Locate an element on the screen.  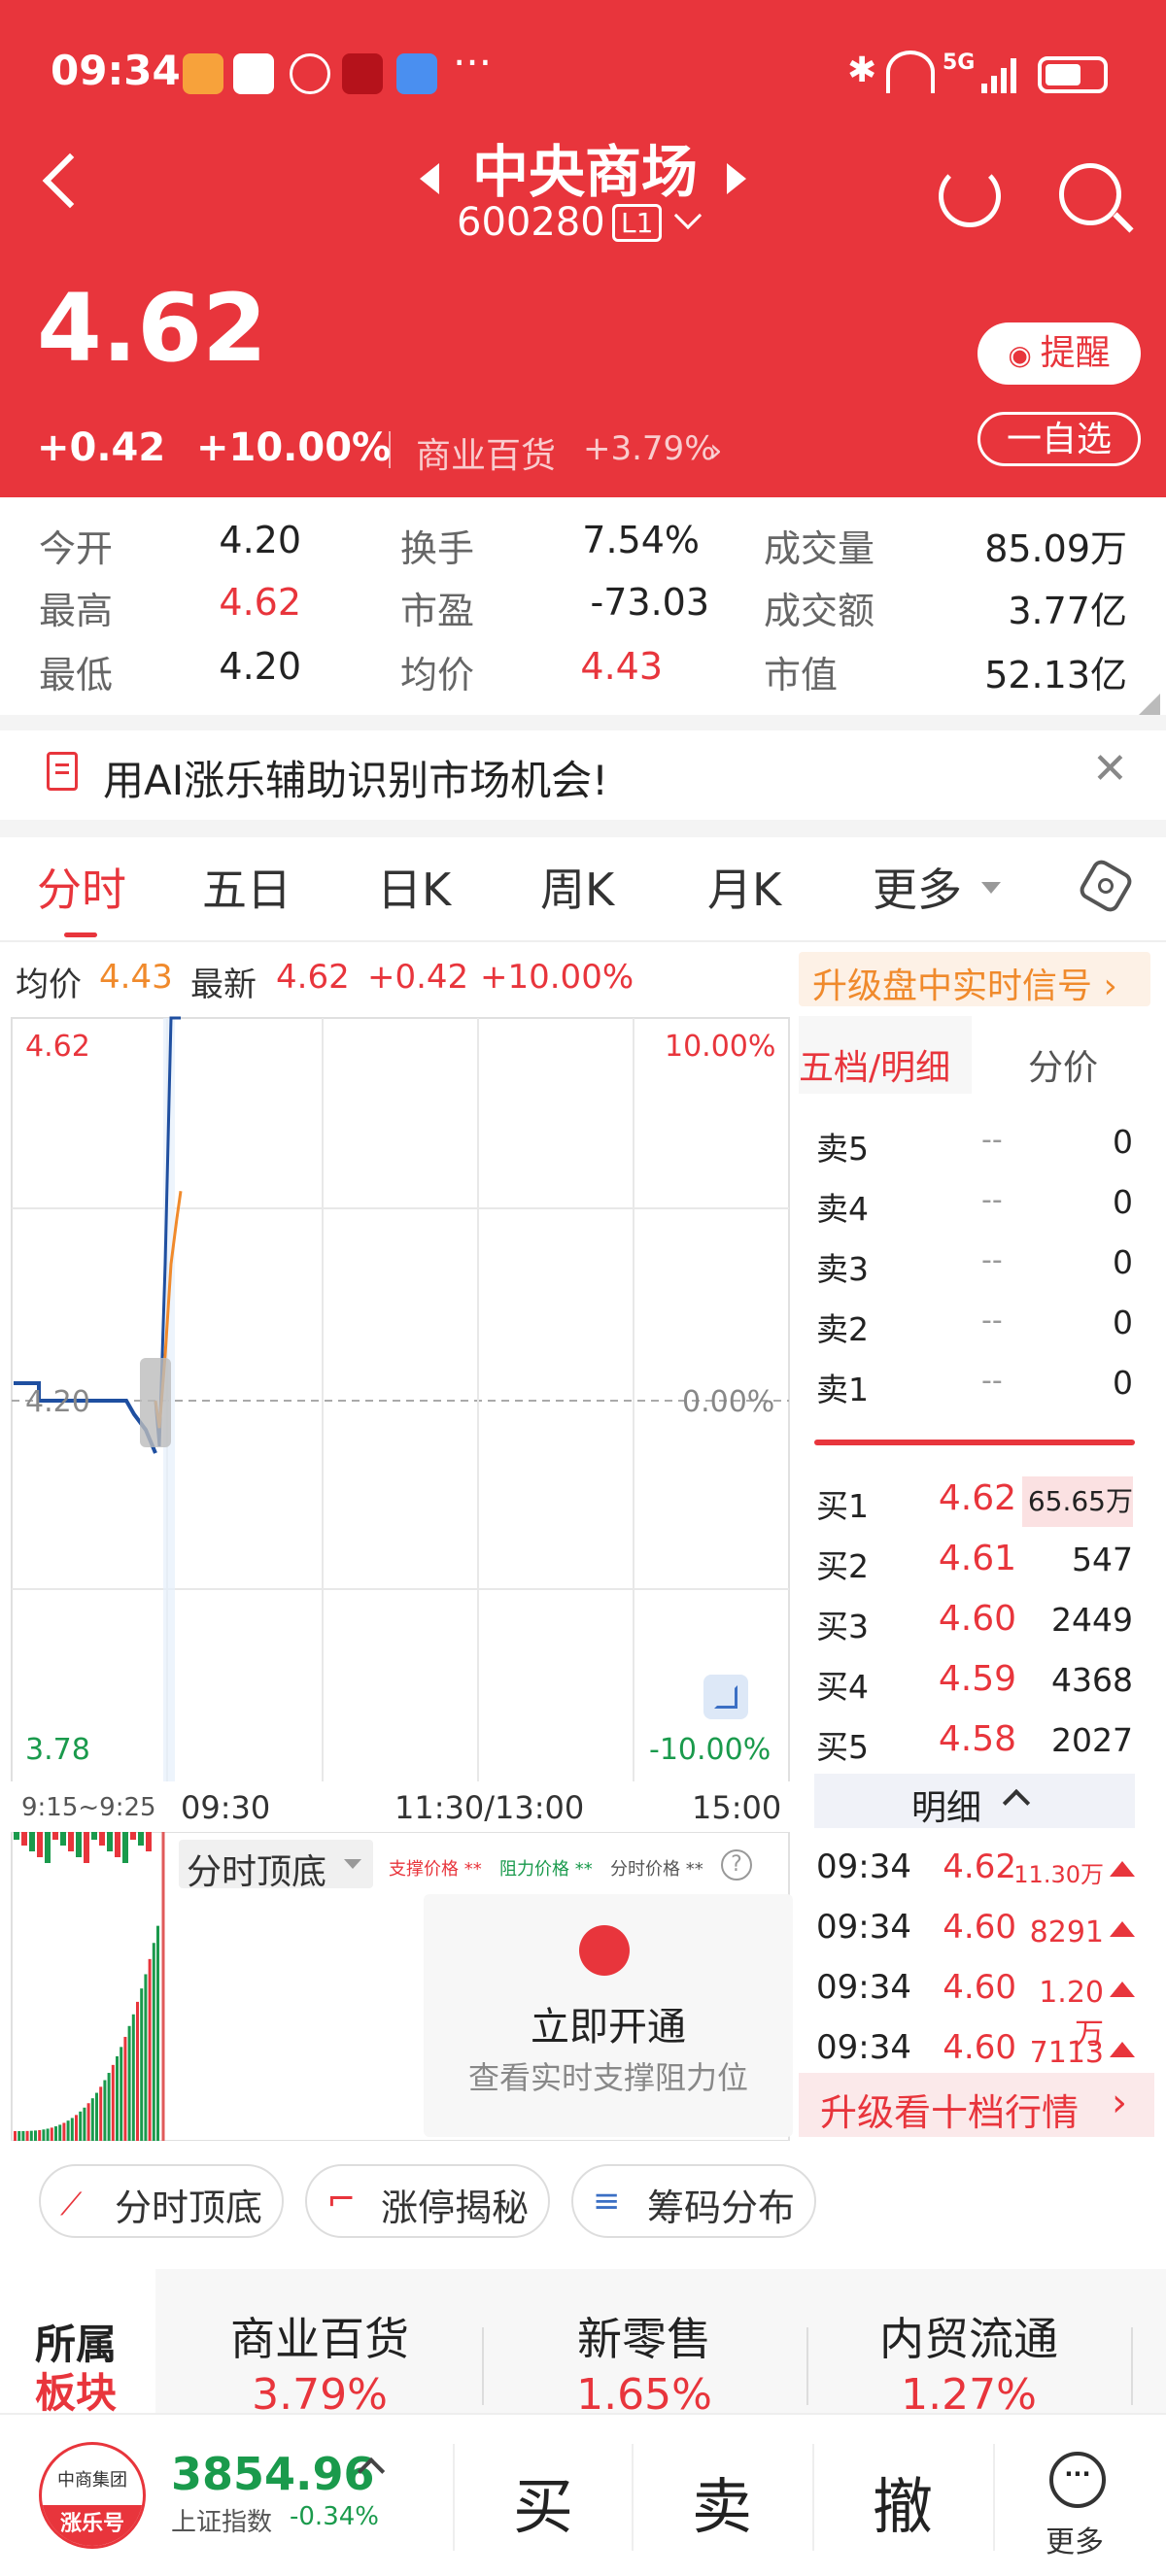
avg-value: 4.43 is located at coordinates (136, 977).